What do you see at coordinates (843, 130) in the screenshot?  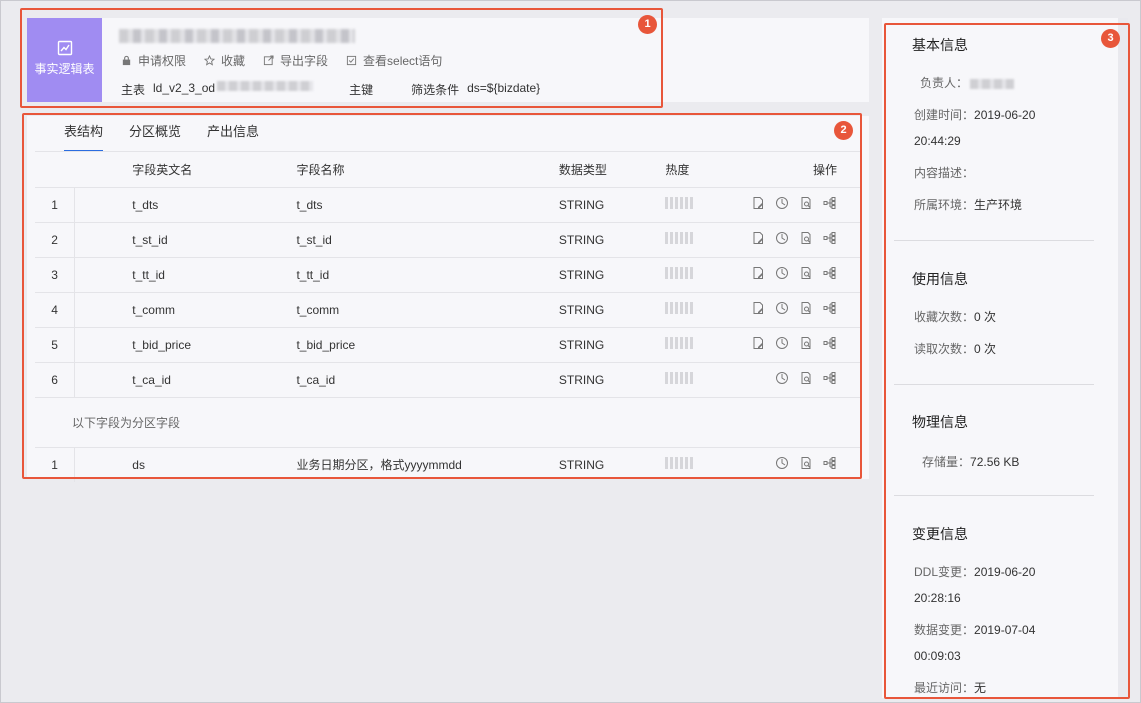 I see `annotation-badge-2: 2` at bounding box center [843, 130].